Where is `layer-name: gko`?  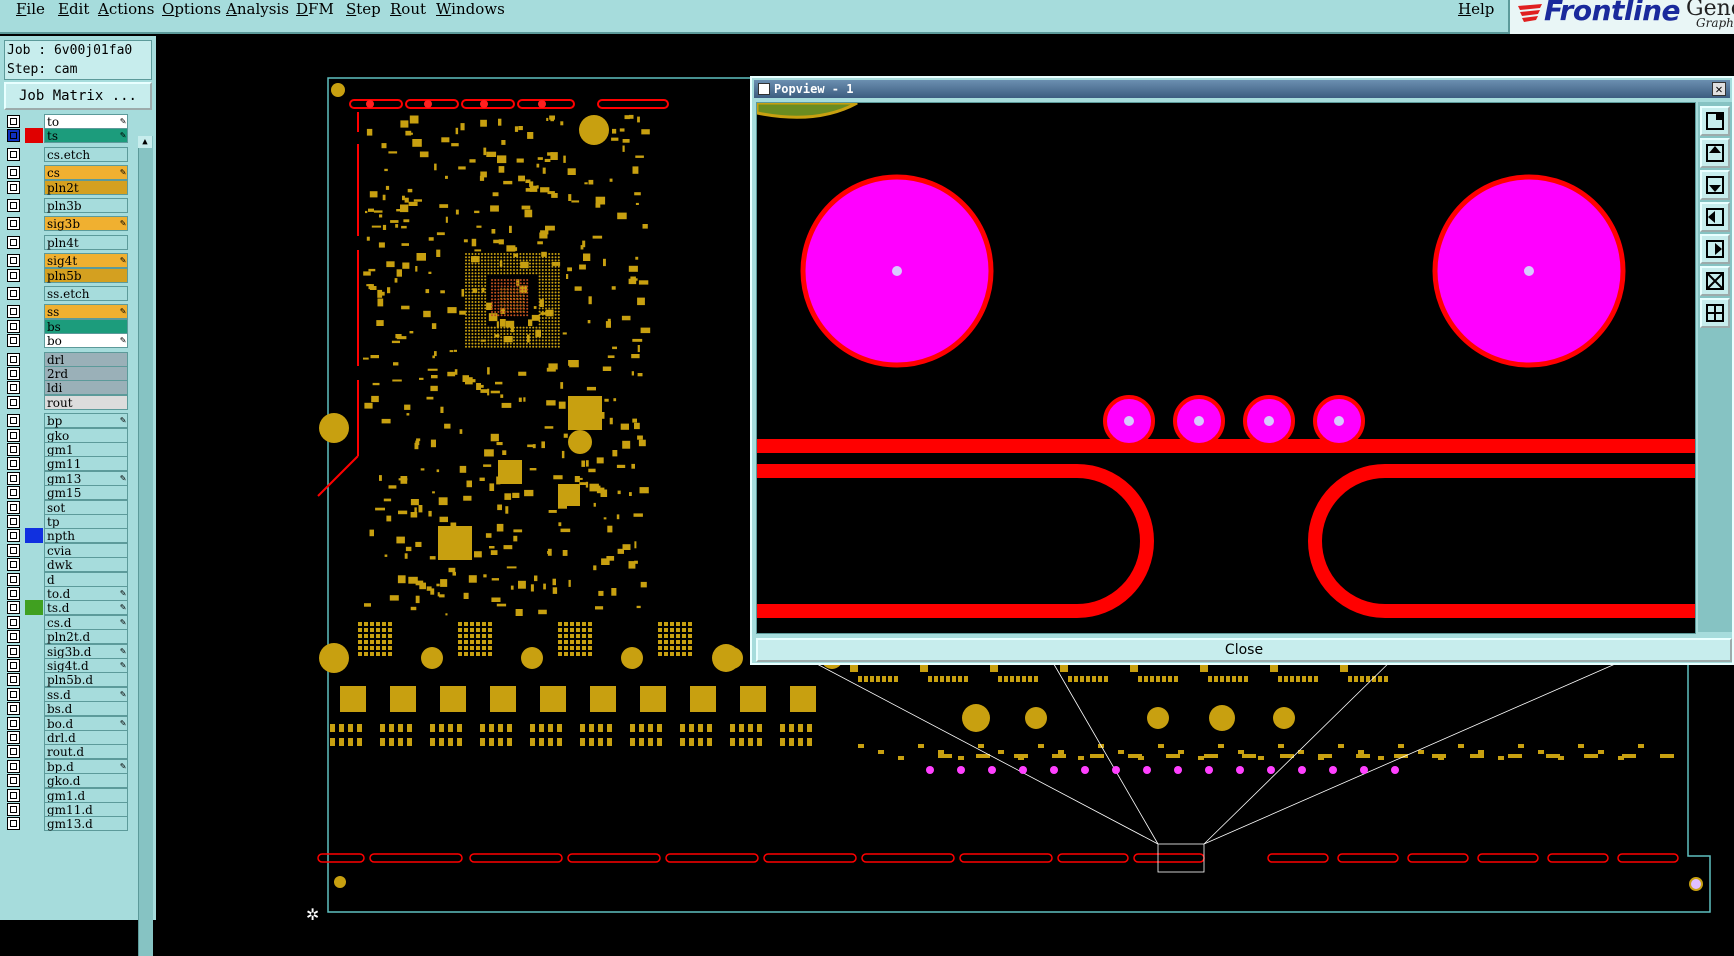 layer-name: gko is located at coordinates (86, 435).